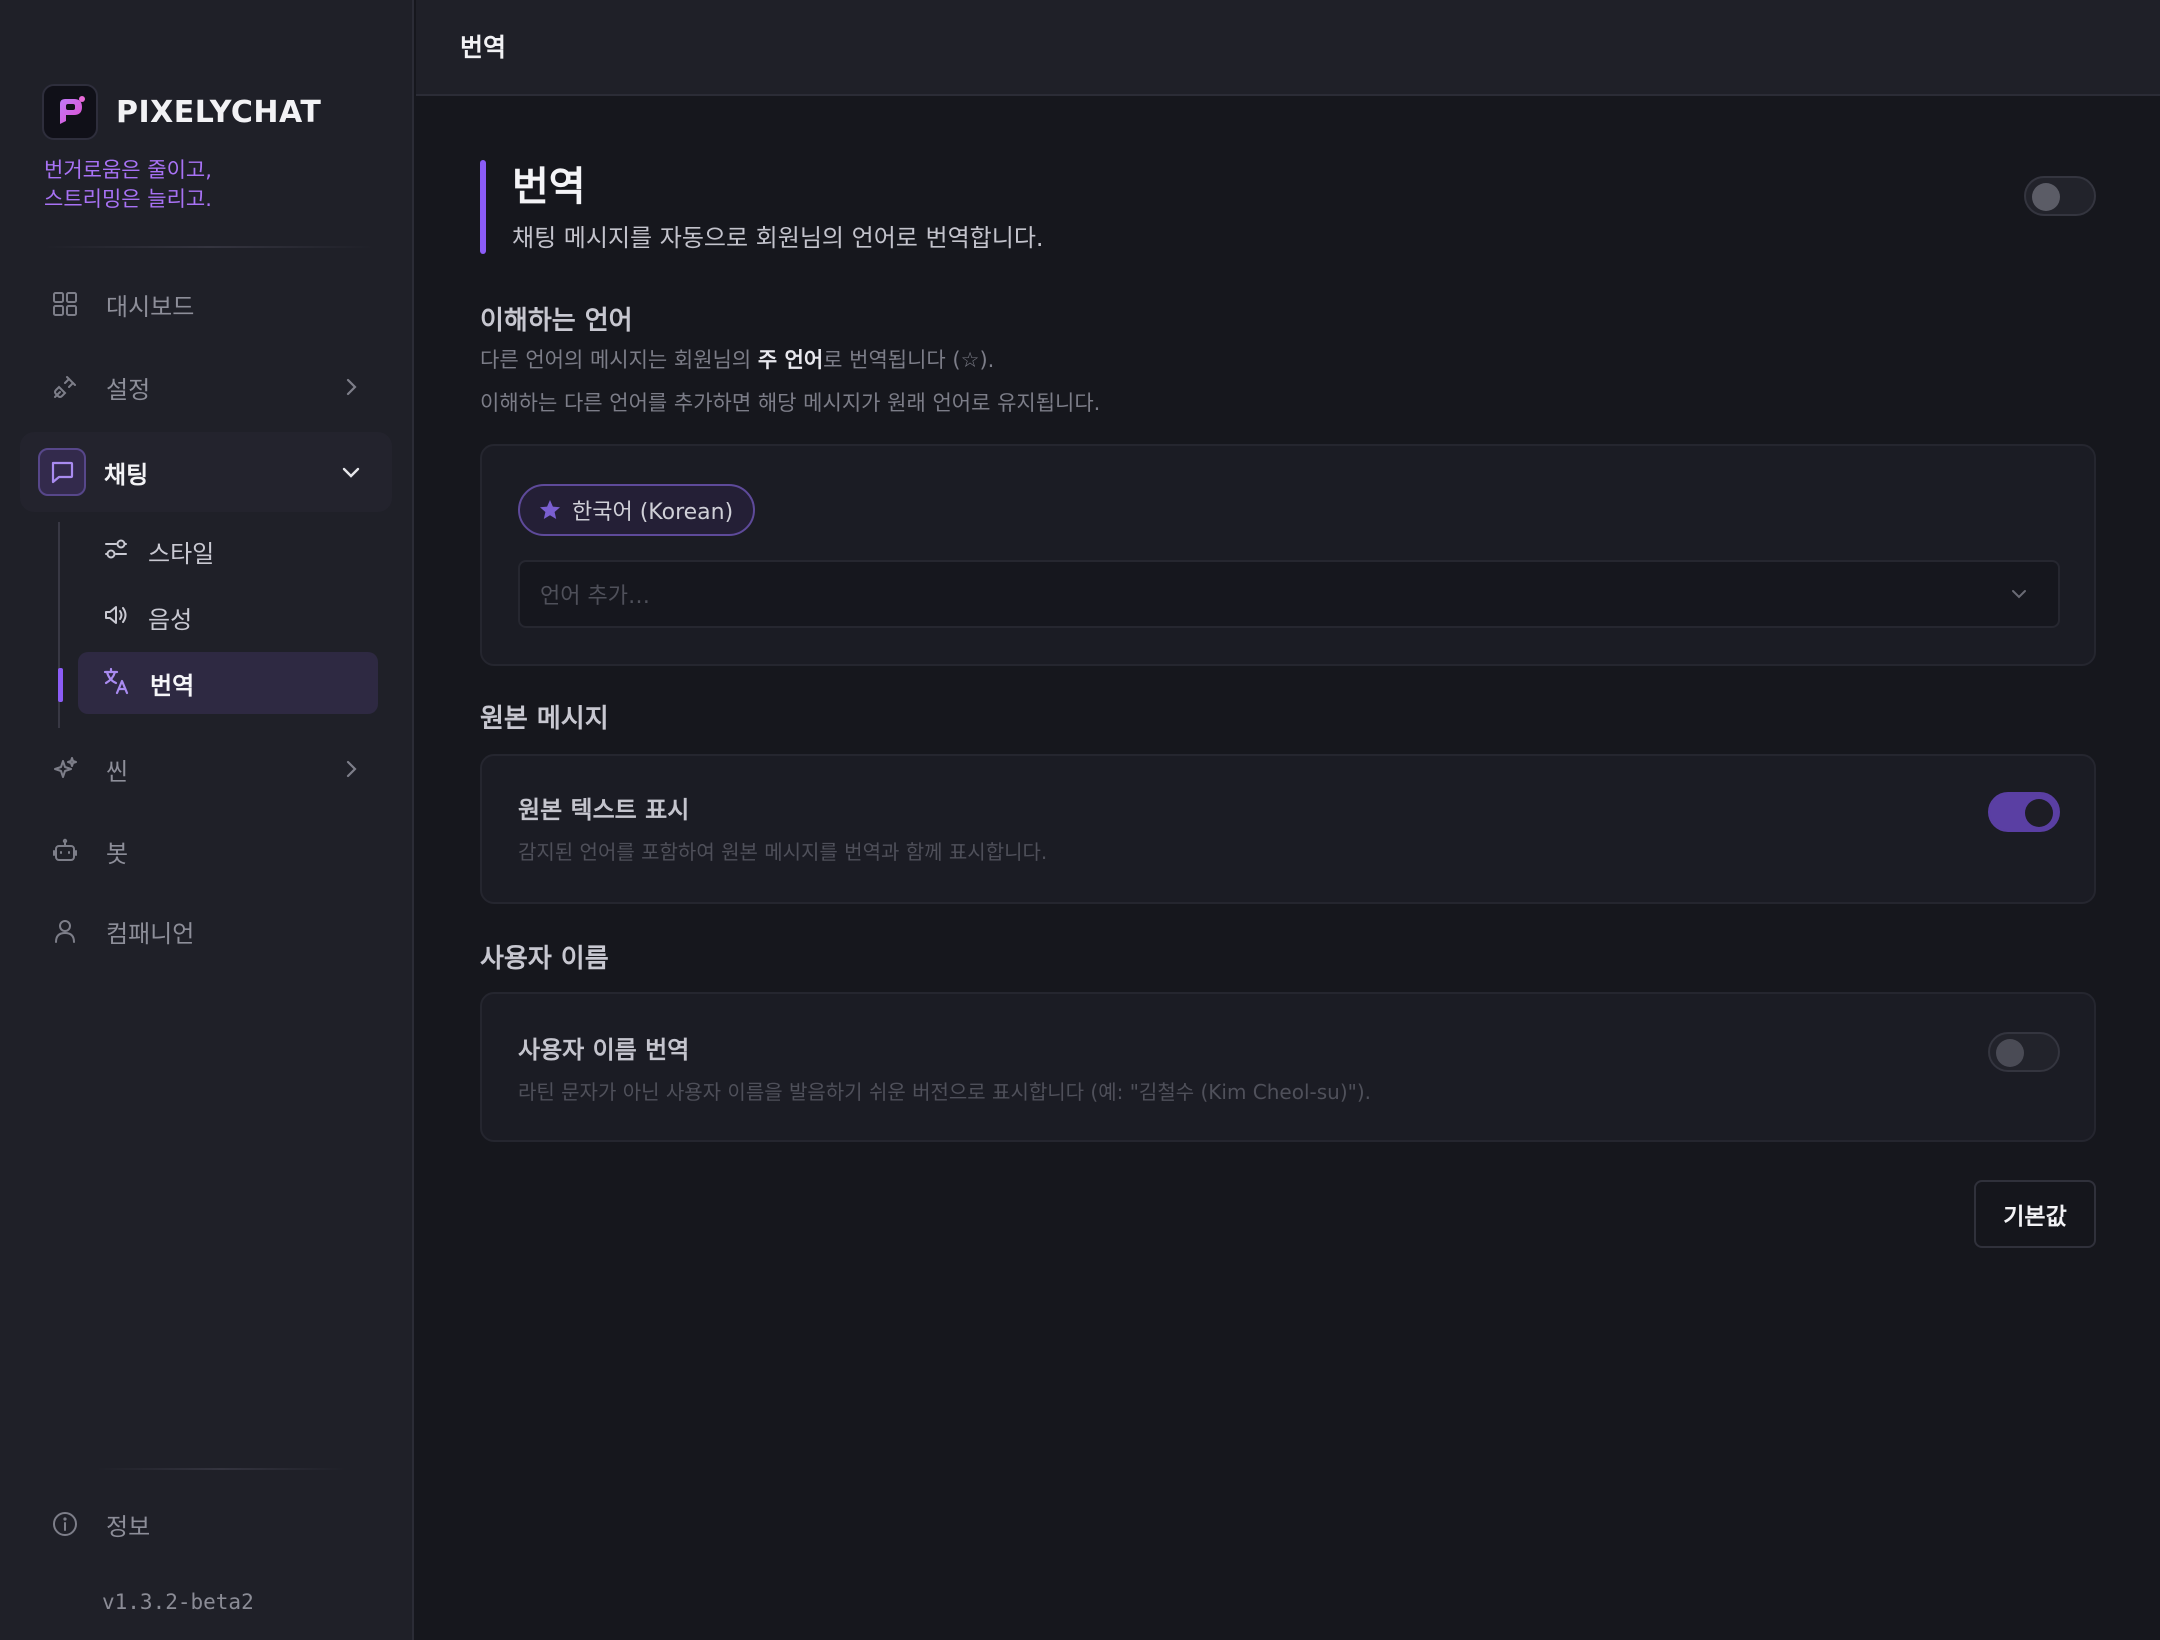 Image resolution: width=2160 pixels, height=1640 pixels. I want to click on section-title-original: 원본 메시지, so click(544, 719).